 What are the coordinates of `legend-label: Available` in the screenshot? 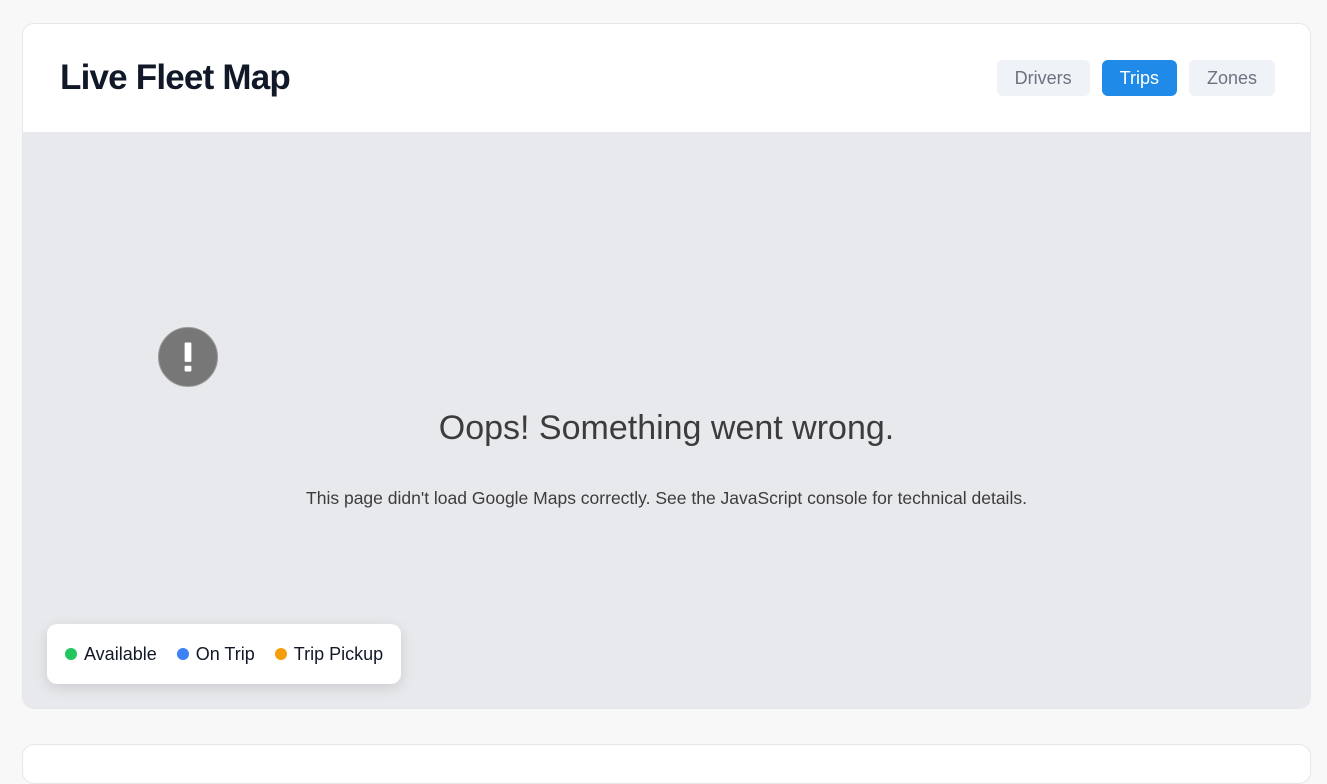 It's located at (120, 653).